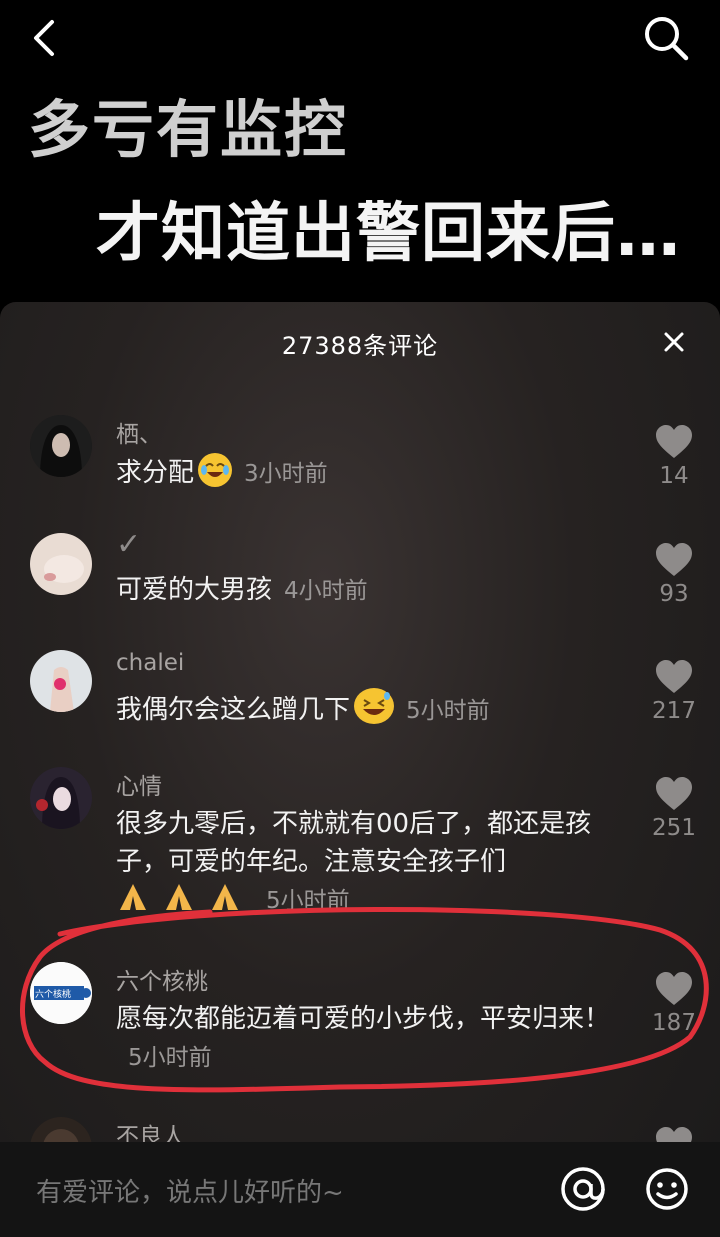  I want to click on avatar: 六个核桃, so click(61, 993).